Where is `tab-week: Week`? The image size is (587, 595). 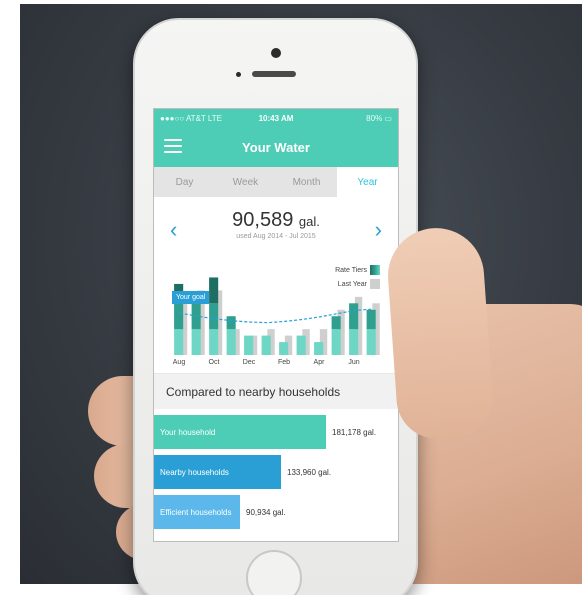 tab-week: Week is located at coordinates (245, 182).